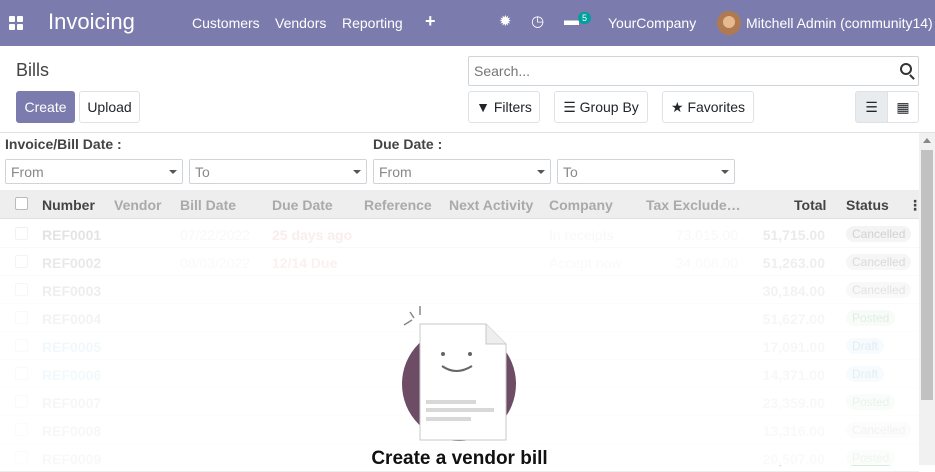 This screenshot has width=935, height=472. Describe the element at coordinates (45, 107) in the screenshot. I see `create-button: Create` at that location.